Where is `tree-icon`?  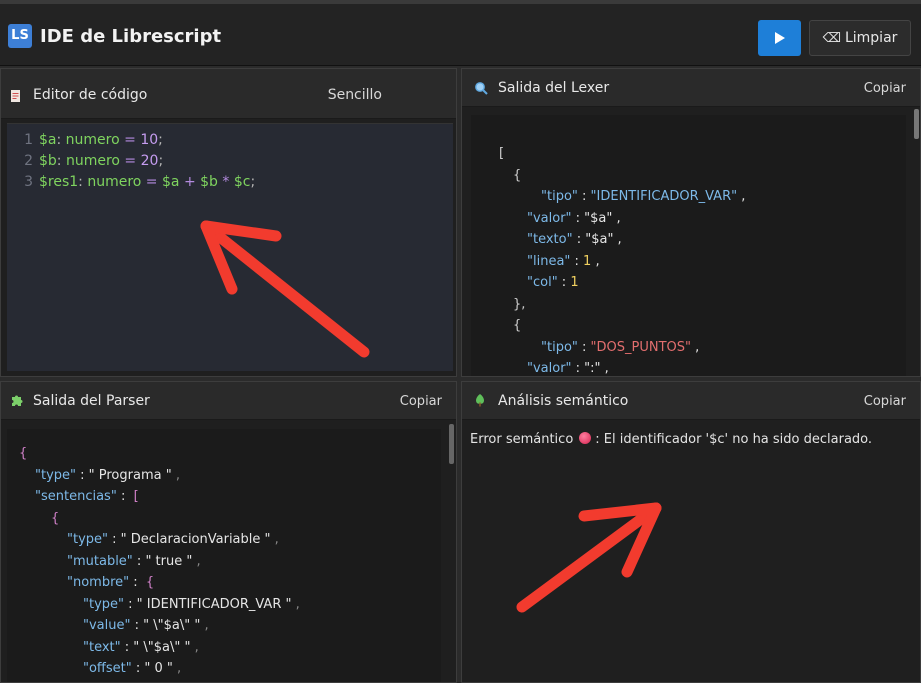
tree-icon is located at coordinates (480, 400).